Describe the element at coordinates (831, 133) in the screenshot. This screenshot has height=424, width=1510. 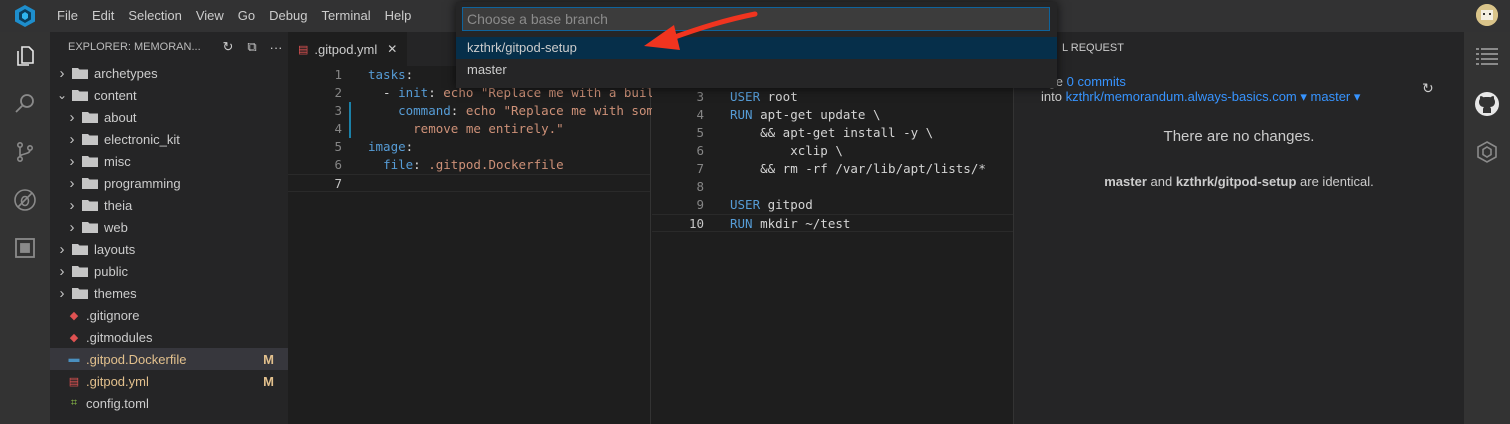
I see `code-text: && apt-get install -y \` at that location.